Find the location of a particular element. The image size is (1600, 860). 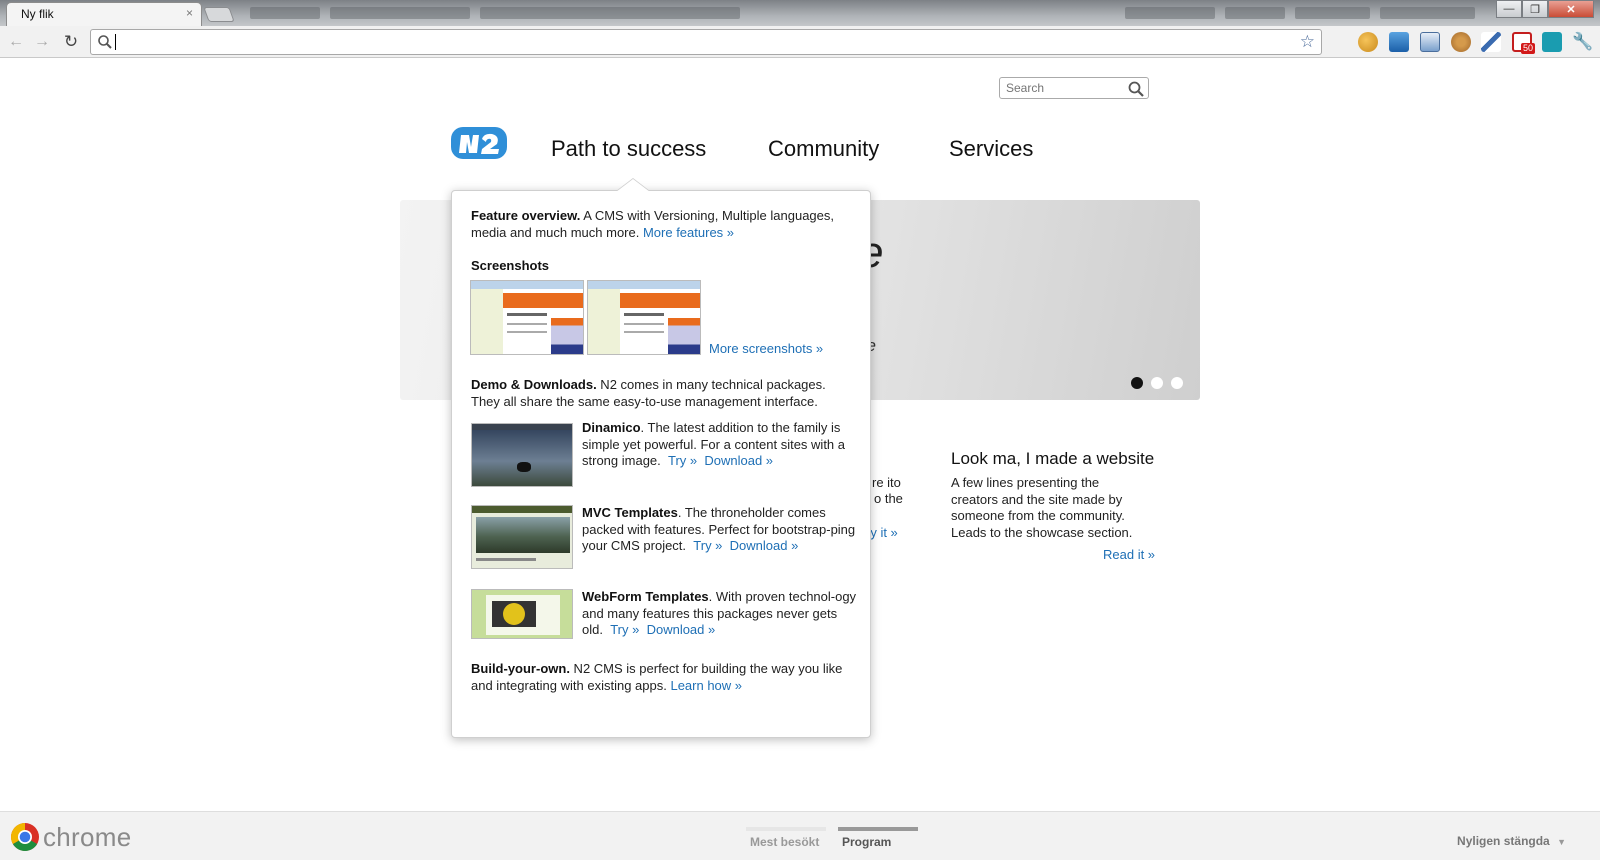

browser-toolbar: ← → ↻ ☆ 50 🔧 is located at coordinates (800, 42).